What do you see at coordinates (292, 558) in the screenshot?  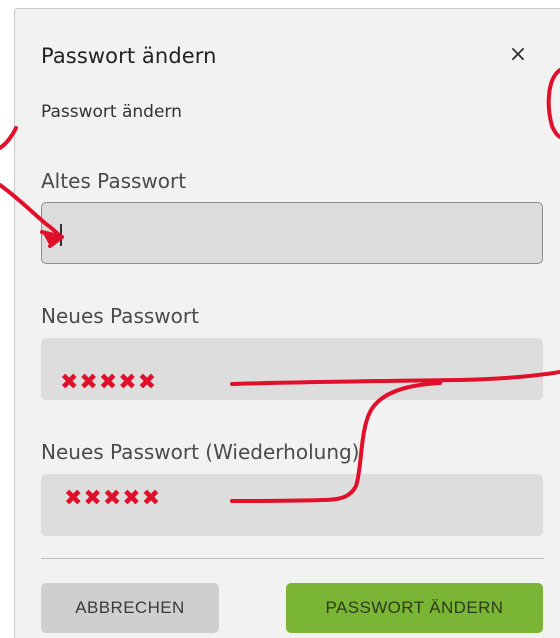 I see `footer-divider` at bounding box center [292, 558].